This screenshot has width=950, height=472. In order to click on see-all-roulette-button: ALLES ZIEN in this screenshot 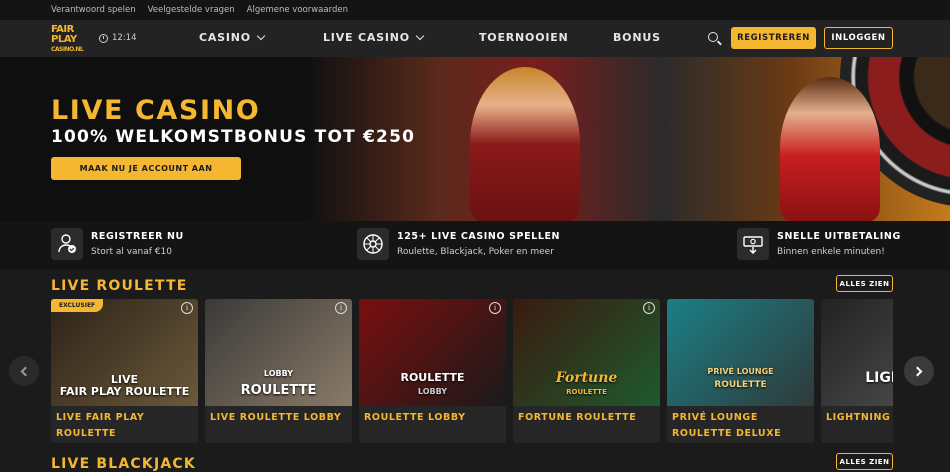, I will do `click(864, 283)`.